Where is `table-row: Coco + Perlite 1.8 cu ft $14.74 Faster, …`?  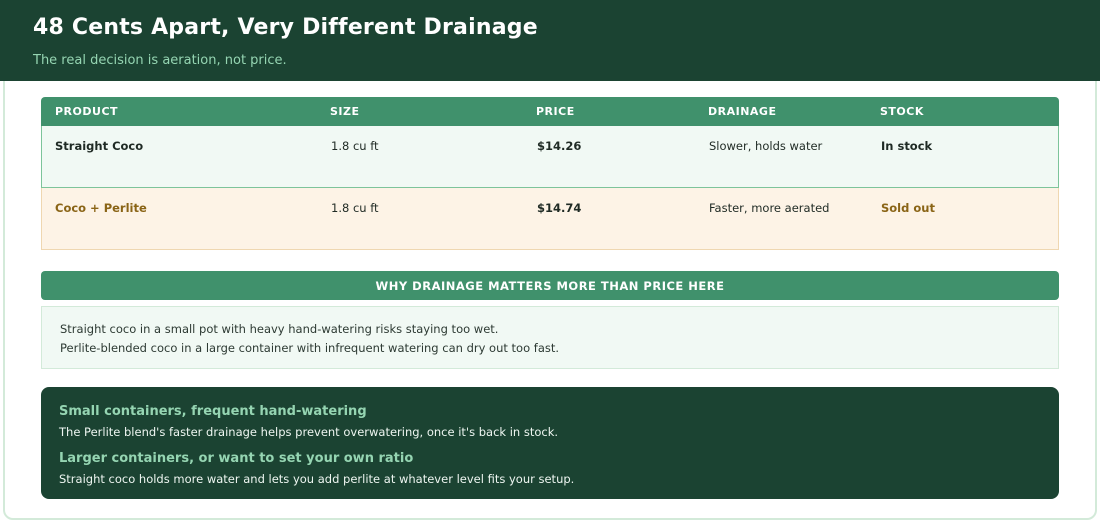 table-row: Coco + Perlite 1.8 cu ft $14.74 Faster, … is located at coordinates (550, 219).